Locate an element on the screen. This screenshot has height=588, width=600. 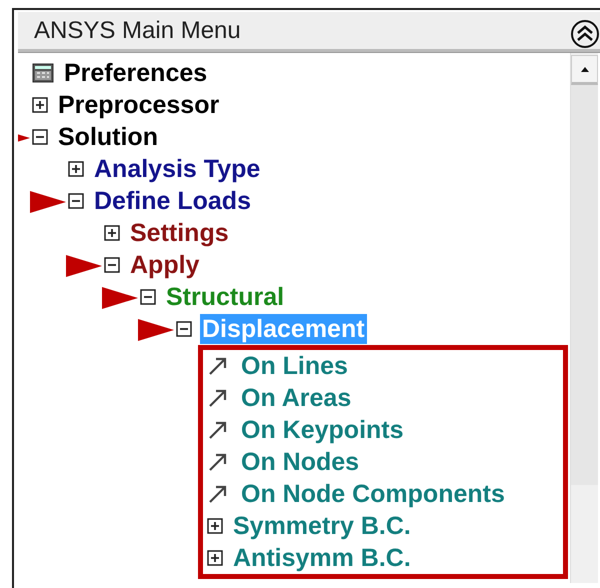
tree-item: Antisymm B.C. is located at coordinates (322, 558).